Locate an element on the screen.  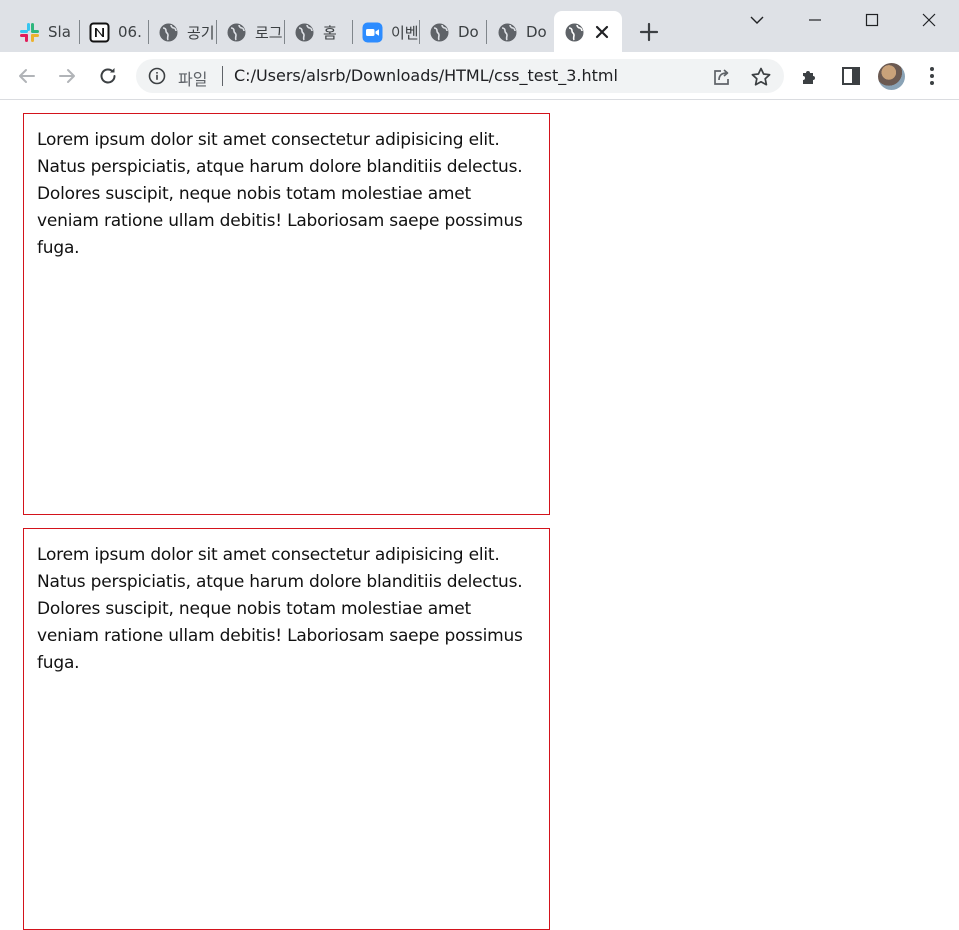
tab-active is located at coordinates (588, 31).